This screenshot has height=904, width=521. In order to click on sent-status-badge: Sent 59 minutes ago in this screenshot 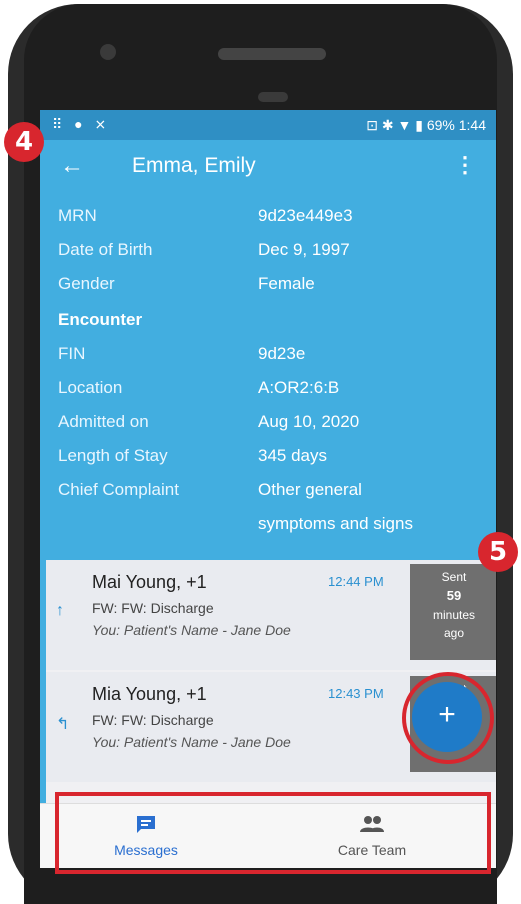, I will do `click(453, 612)`.